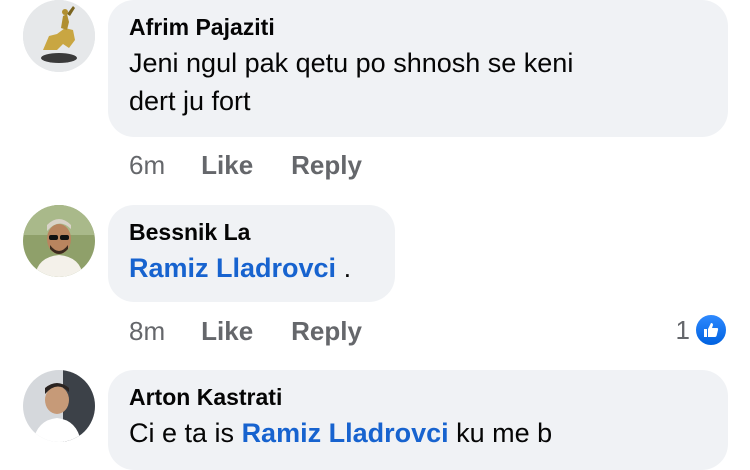 The height and width of the screenshot is (470, 750). I want to click on comment-timestamp: 6m, so click(147, 165).